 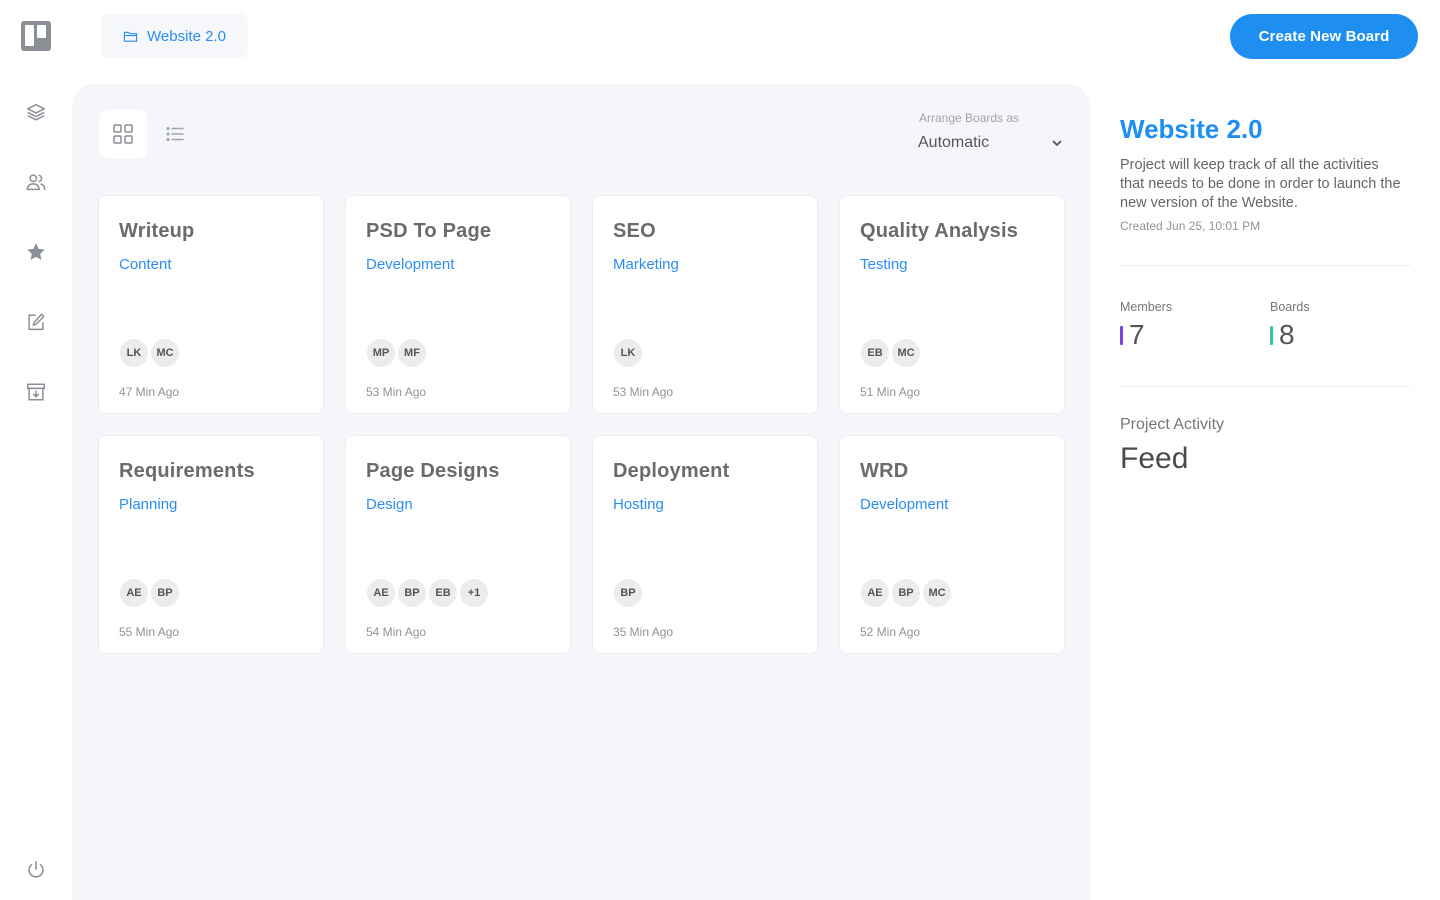 What do you see at coordinates (1121, 335) in the screenshot?
I see `members-indicator` at bounding box center [1121, 335].